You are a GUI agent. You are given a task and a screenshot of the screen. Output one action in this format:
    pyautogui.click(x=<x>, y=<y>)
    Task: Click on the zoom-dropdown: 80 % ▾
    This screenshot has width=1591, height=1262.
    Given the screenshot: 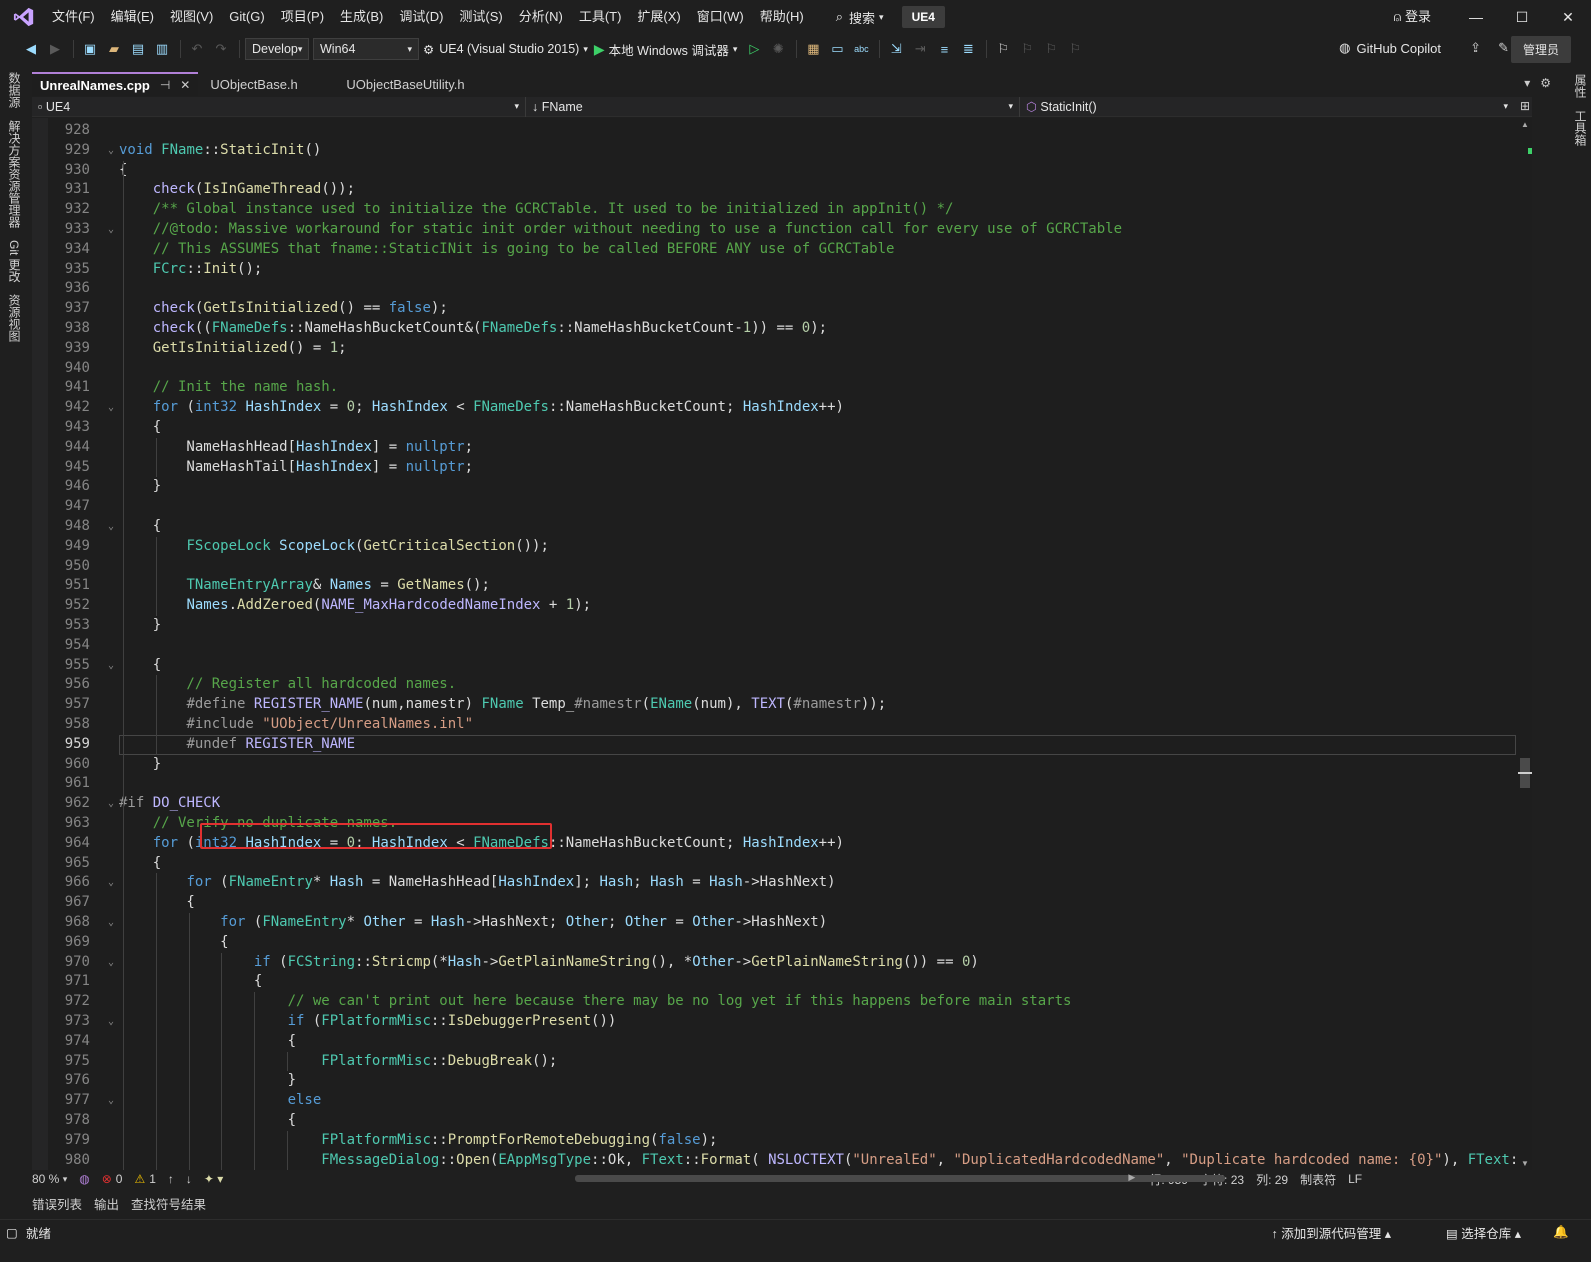 What is the action you would take?
    pyautogui.click(x=49, y=1179)
    